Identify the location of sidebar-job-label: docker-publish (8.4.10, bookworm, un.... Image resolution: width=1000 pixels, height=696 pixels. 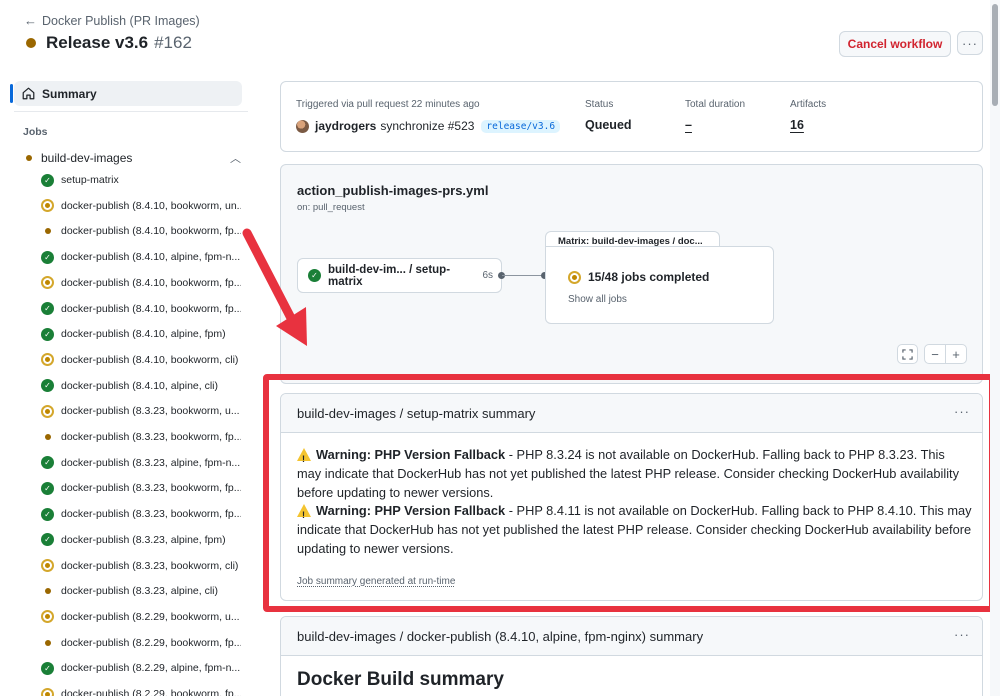
(151, 205).